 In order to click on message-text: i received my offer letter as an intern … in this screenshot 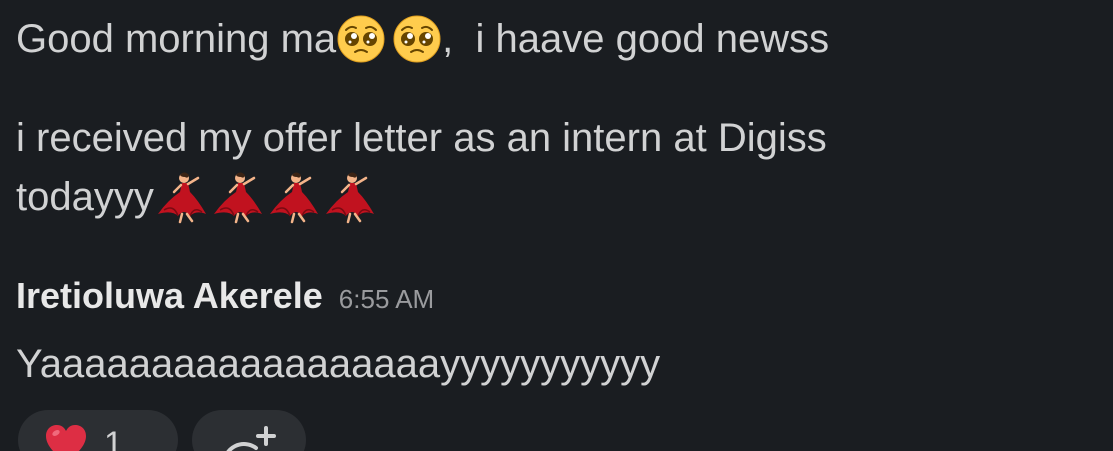, I will do `click(421, 138)`.